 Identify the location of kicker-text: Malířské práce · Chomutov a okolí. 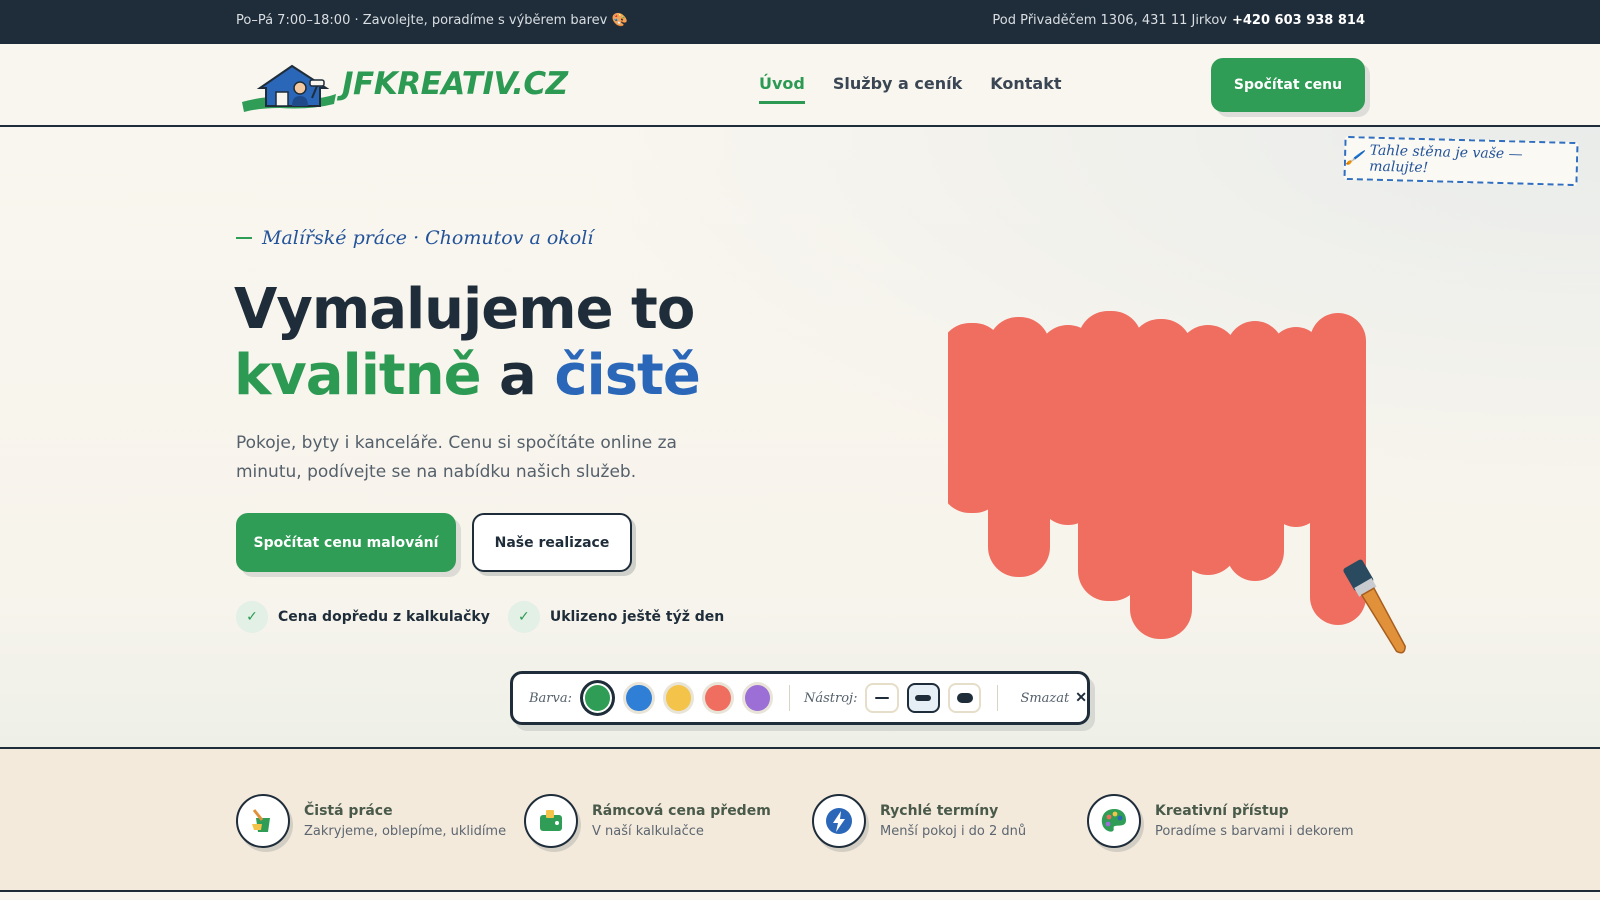
(428, 238).